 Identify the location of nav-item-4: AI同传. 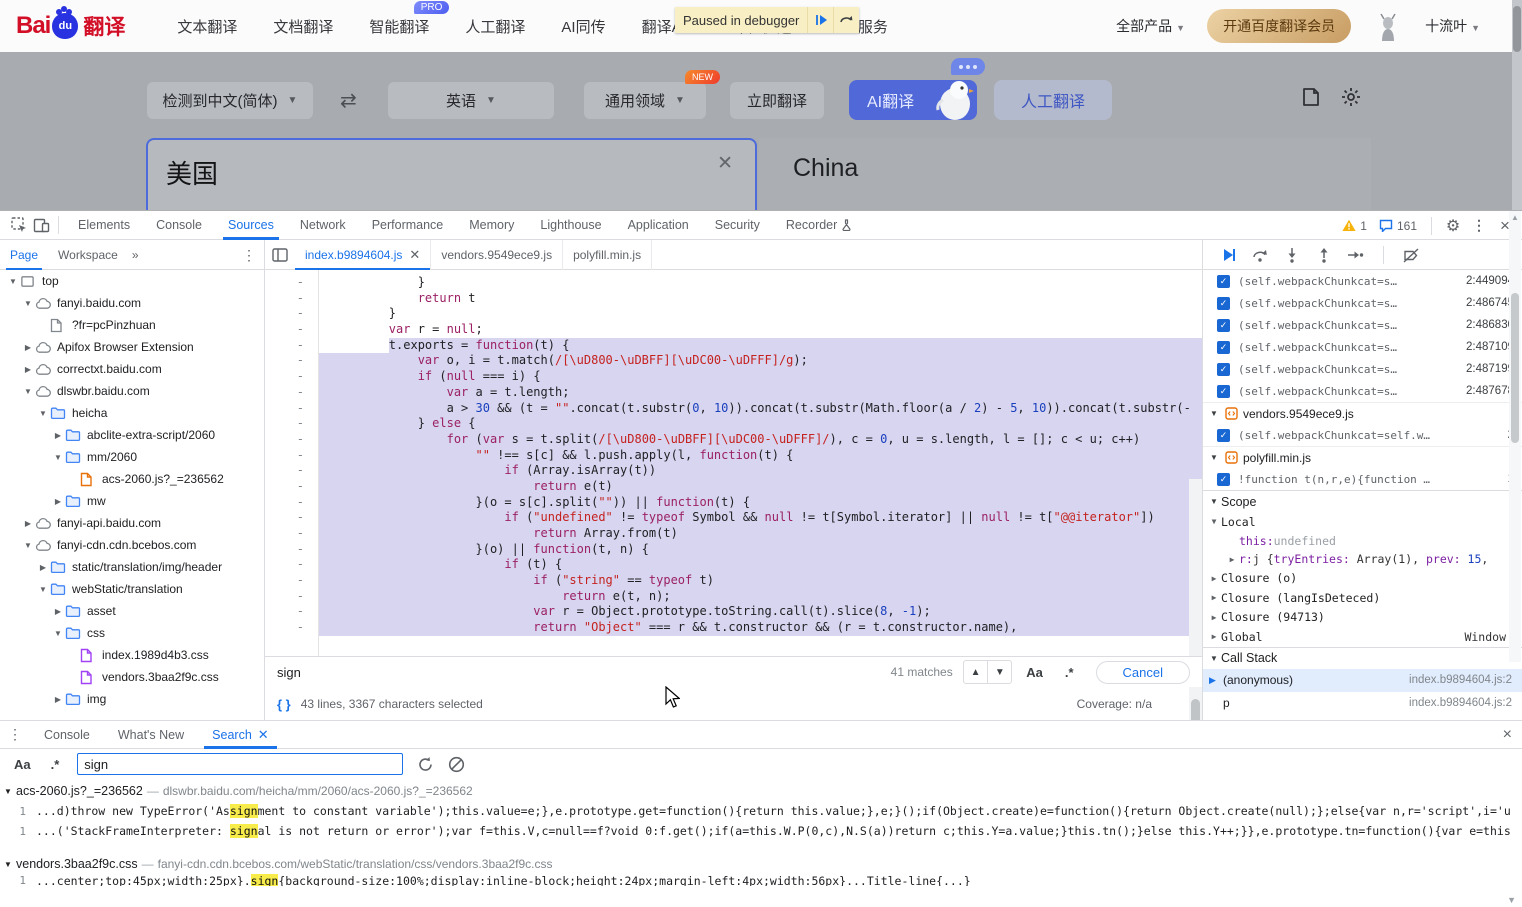
(583, 26).